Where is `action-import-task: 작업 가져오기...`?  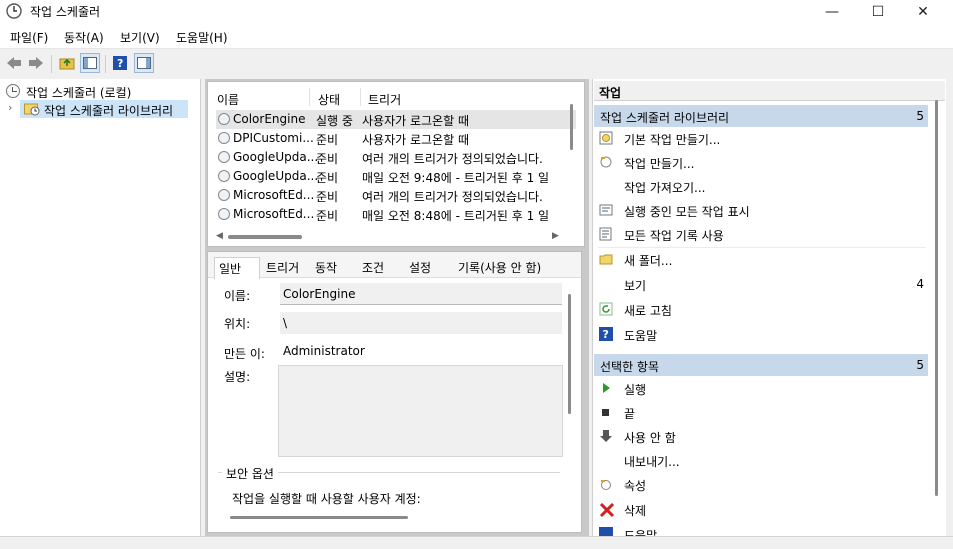 action-import-task: 작업 가져오기... is located at coordinates (763, 187).